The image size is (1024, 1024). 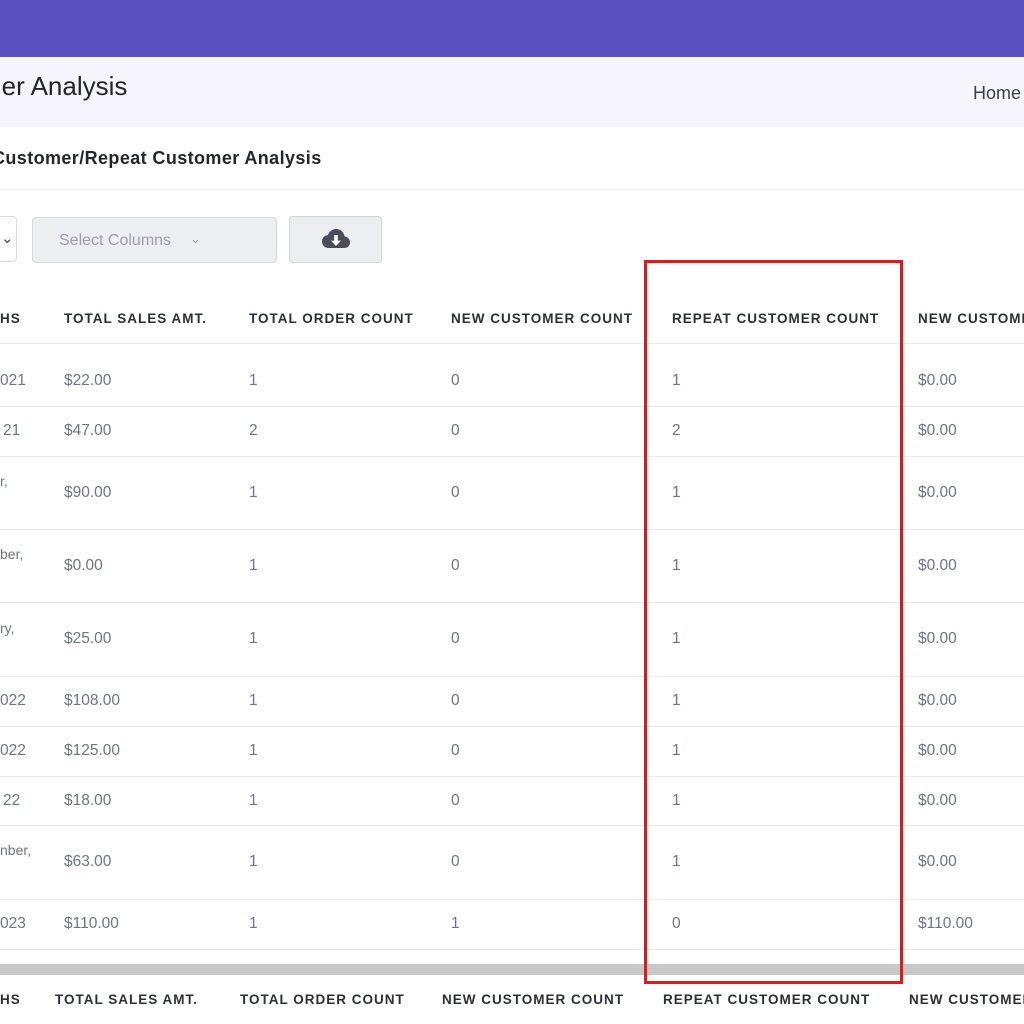 What do you see at coordinates (533, 999) in the screenshot?
I see `footer-col-new-customers: NEW CUSTOMER COUNT` at bounding box center [533, 999].